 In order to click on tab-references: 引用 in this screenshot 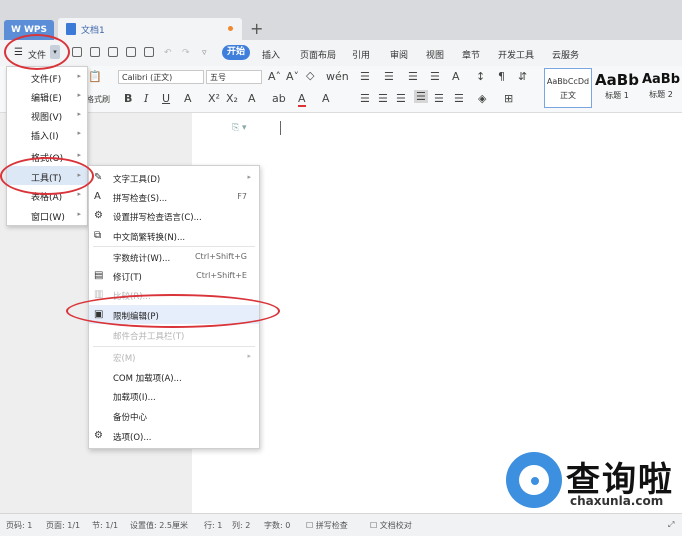, I will do `click(361, 54)`.